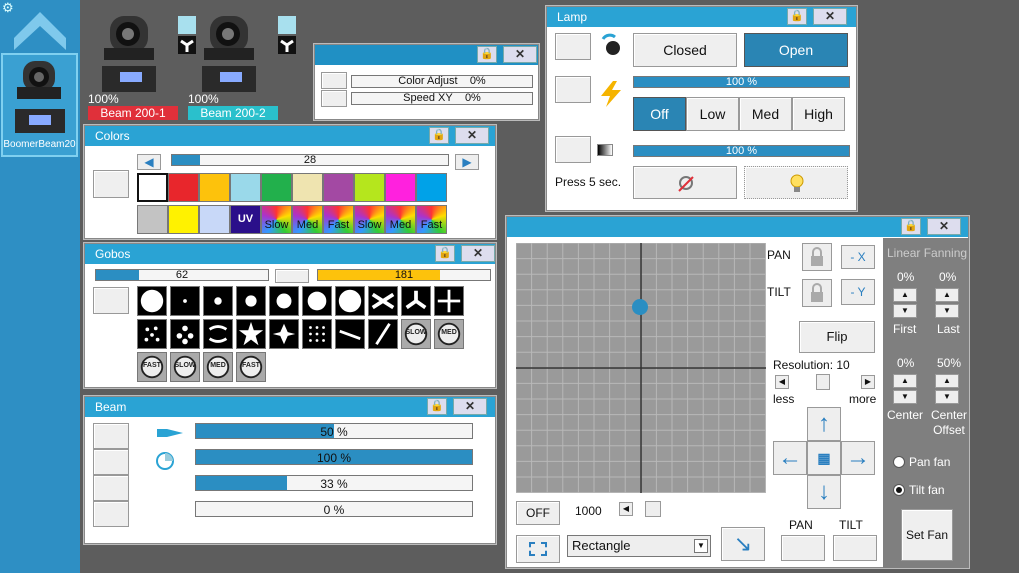  Describe the element at coordinates (245, 219) in the screenshot. I see `uv-swatch: UV` at that location.